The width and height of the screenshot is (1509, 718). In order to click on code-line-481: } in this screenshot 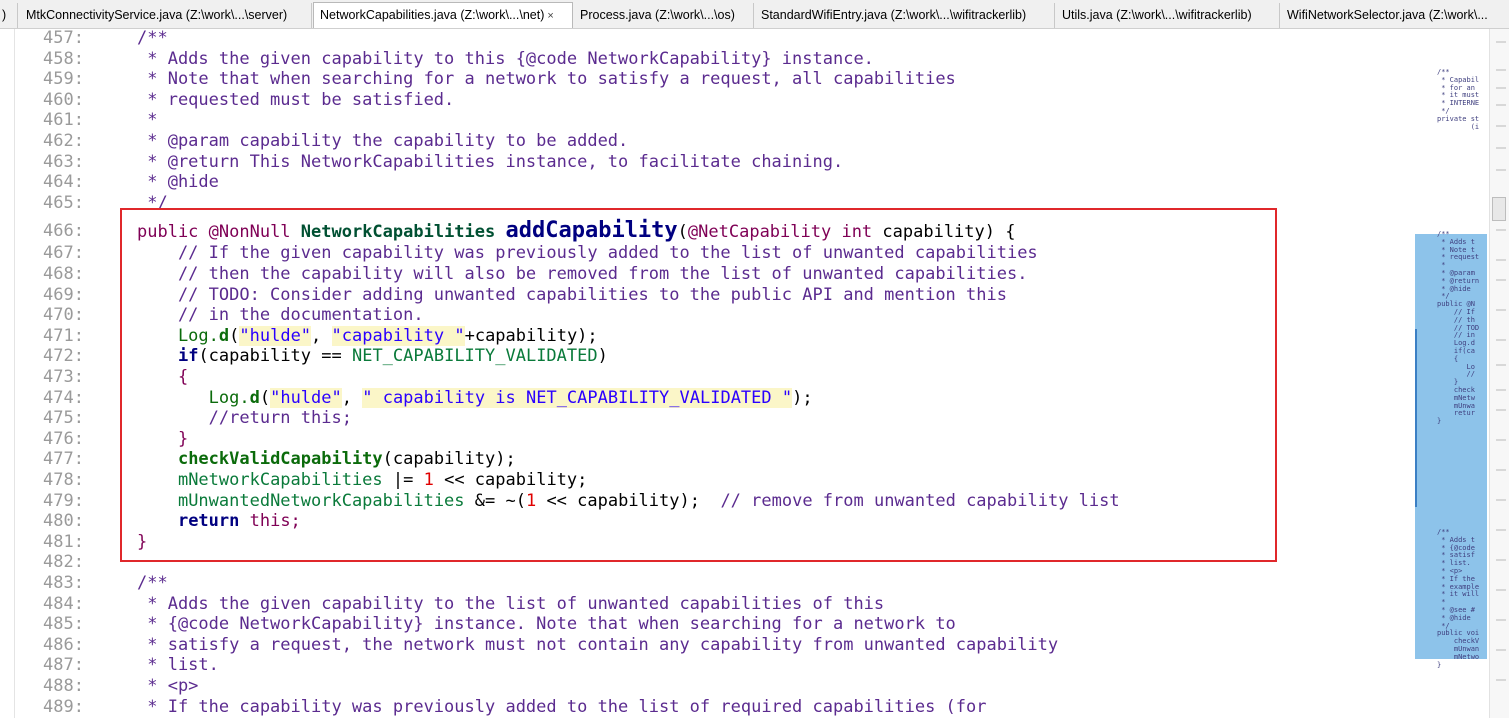, I will do `click(142, 541)`.